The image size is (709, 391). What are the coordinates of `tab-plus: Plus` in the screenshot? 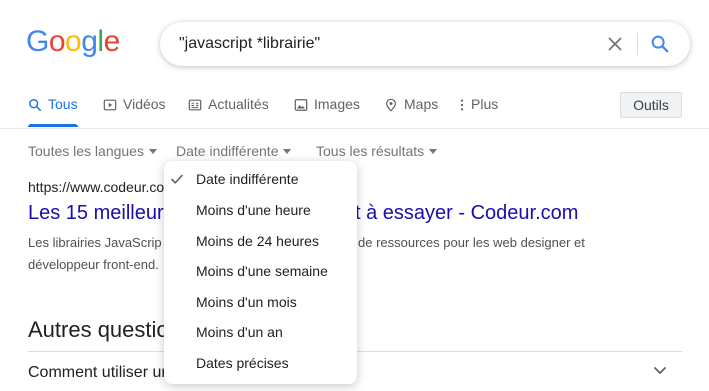 It's located at (478, 112).